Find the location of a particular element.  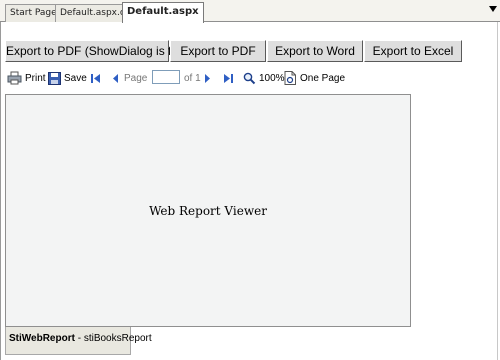

export-word-button: Export to Word is located at coordinates (315, 51).